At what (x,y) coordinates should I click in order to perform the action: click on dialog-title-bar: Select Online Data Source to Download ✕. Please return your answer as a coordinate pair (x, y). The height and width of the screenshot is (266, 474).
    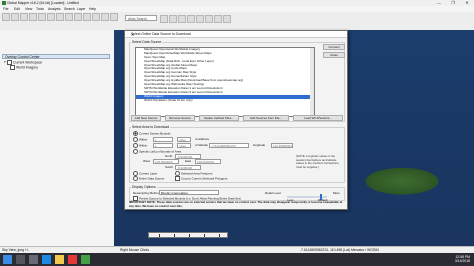
    Looking at the image, I should click on (236, 34).